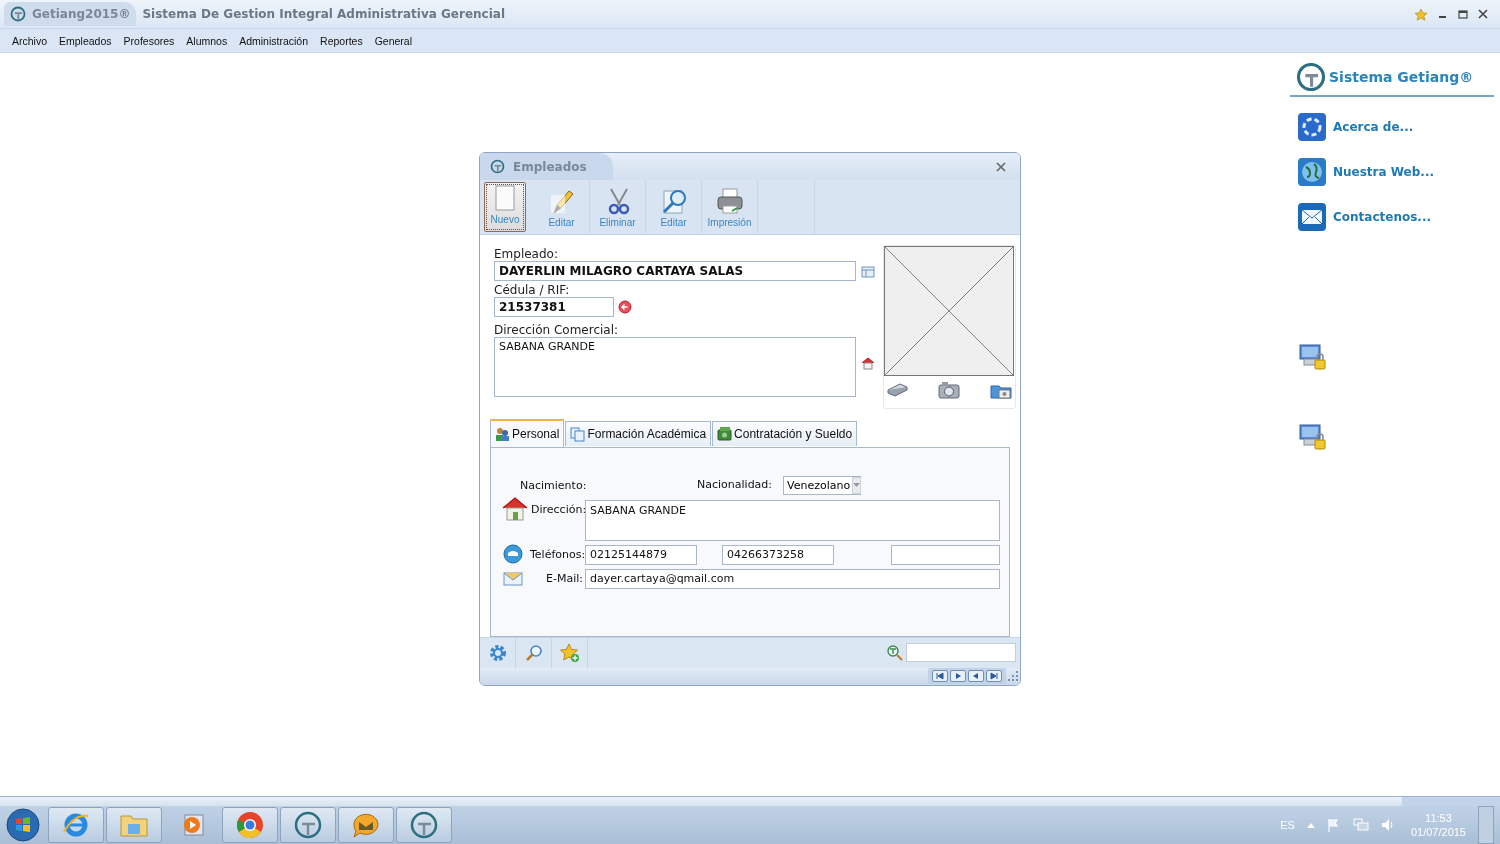  What do you see at coordinates (274, 40) in the screenshot?
I see `menu-item: Administración` at bounding box center [274, 40].